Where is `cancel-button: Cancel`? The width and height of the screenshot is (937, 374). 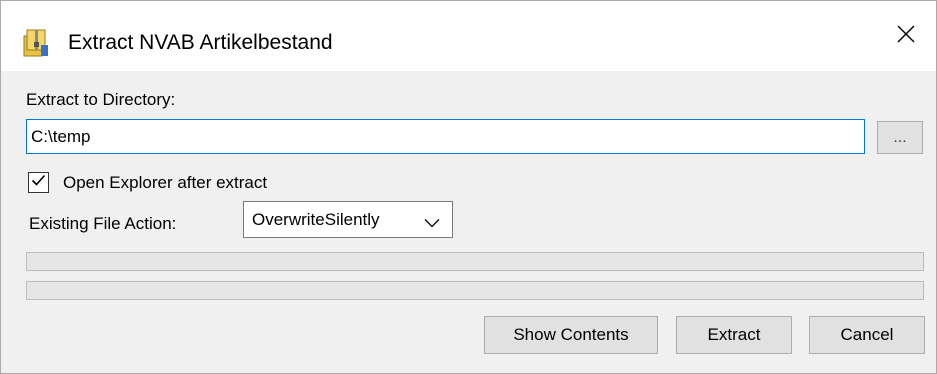
cancel-button: Cancel is located at coordinates (867, 335).